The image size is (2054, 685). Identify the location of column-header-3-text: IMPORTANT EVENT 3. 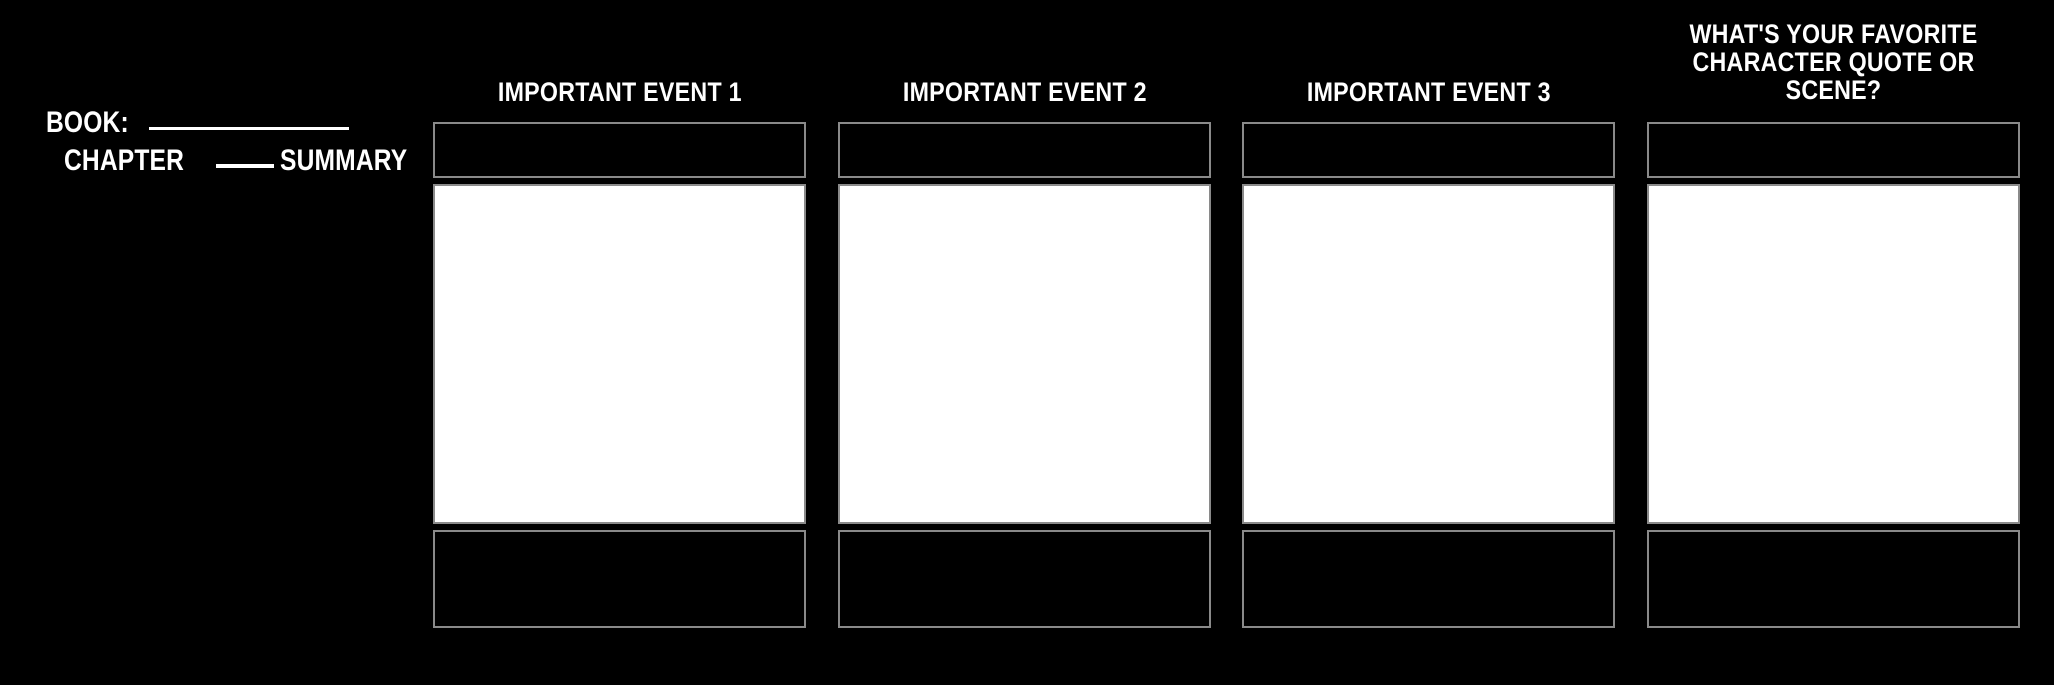
(1428, 92).